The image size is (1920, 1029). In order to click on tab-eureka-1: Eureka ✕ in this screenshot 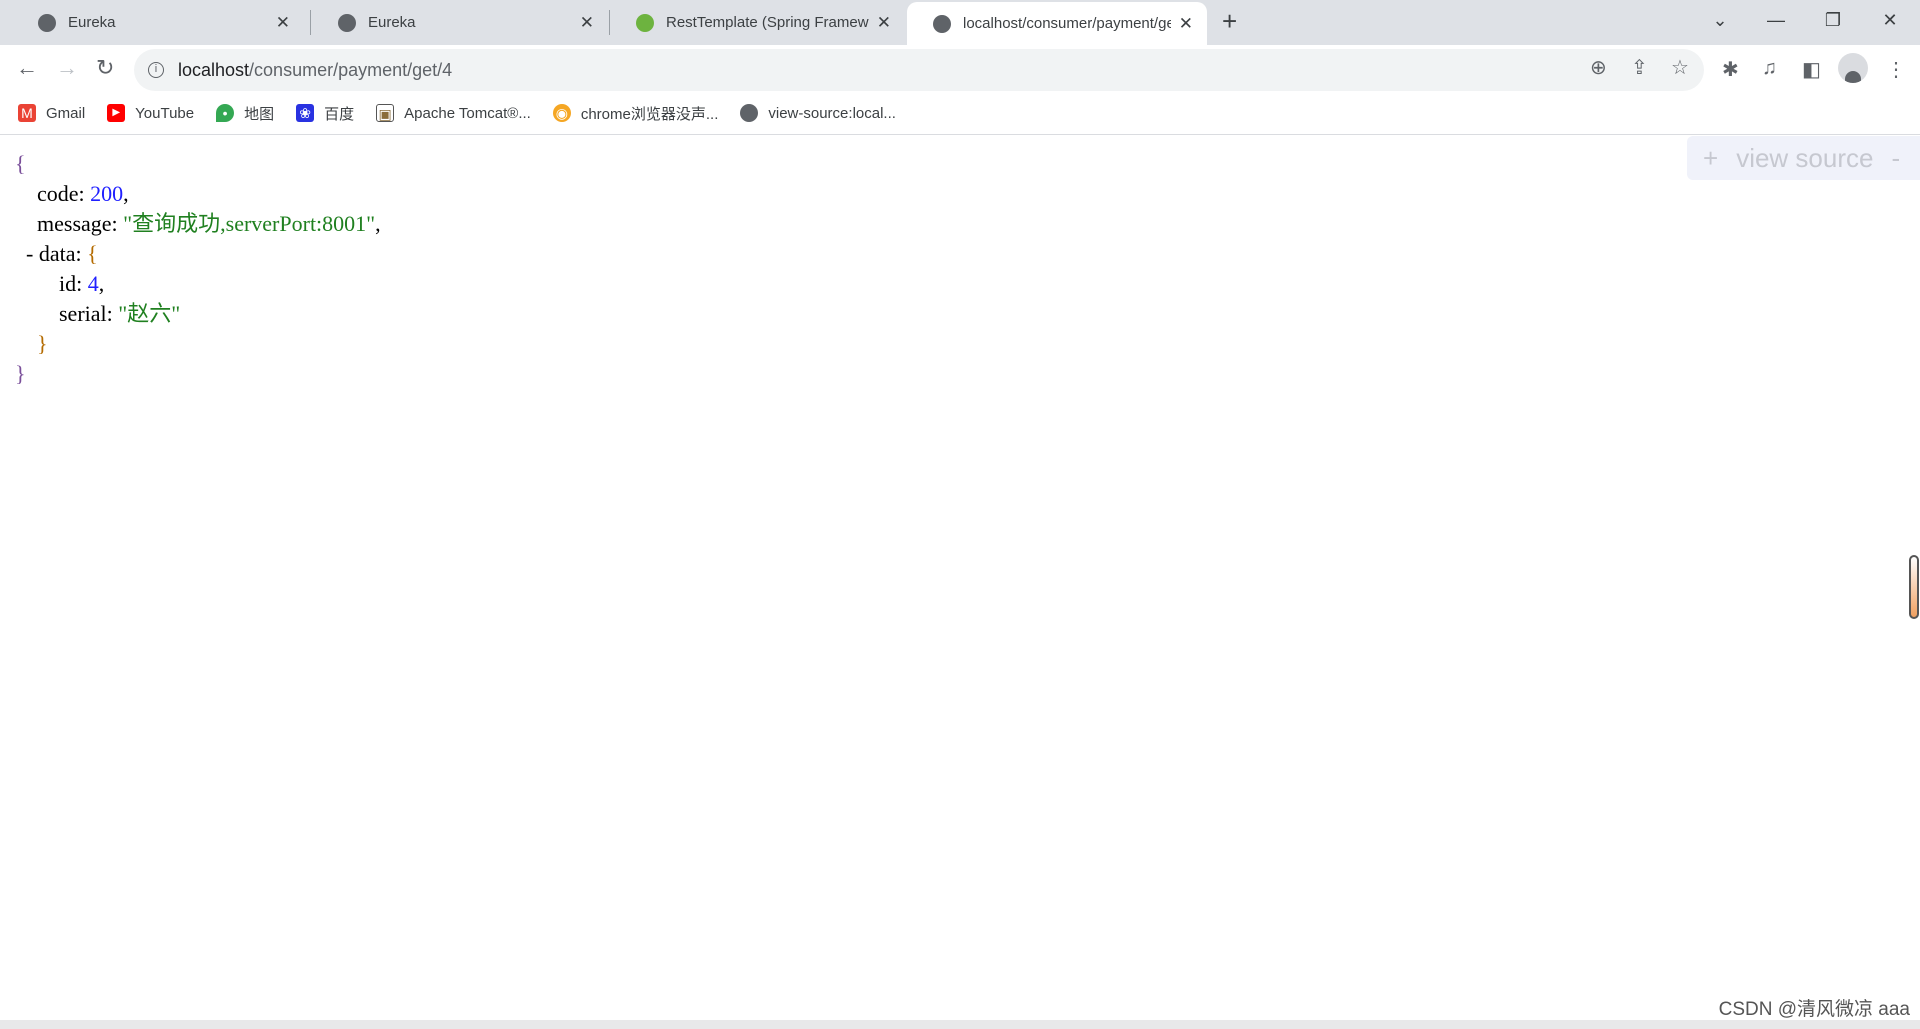, I will do `click(158, 22)`.